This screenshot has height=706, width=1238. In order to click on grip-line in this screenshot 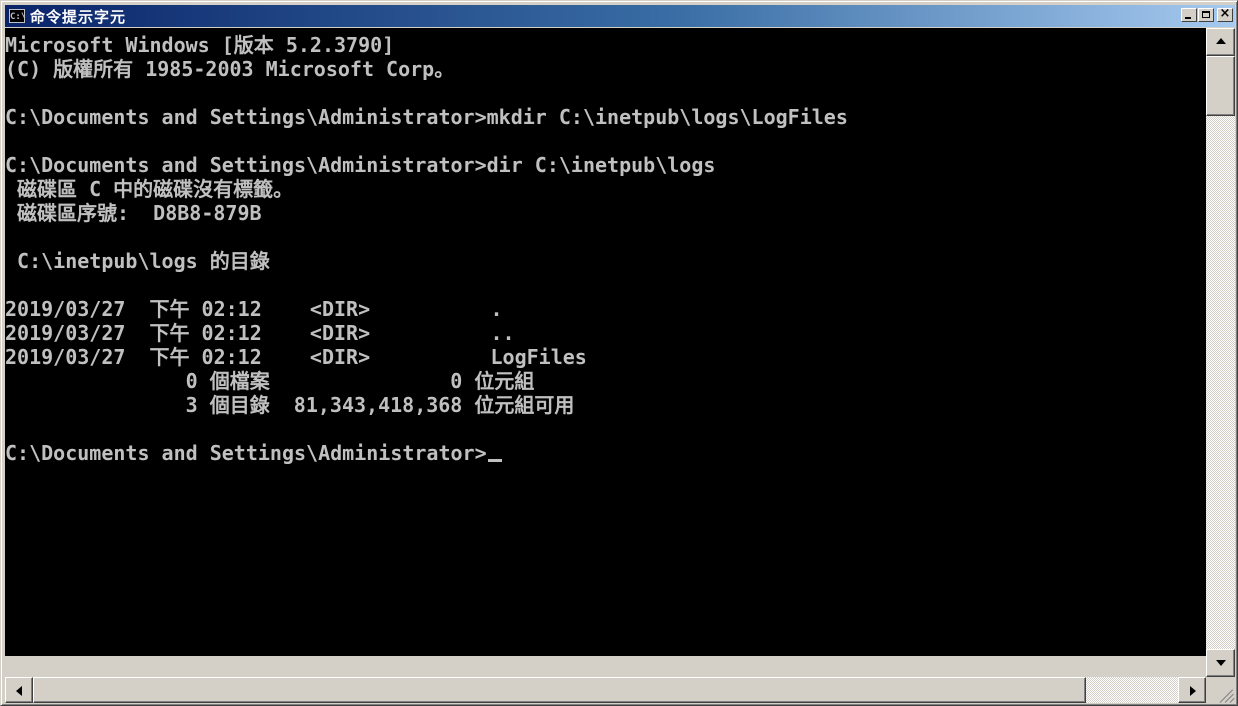, I will do `click(1232, 700)`.